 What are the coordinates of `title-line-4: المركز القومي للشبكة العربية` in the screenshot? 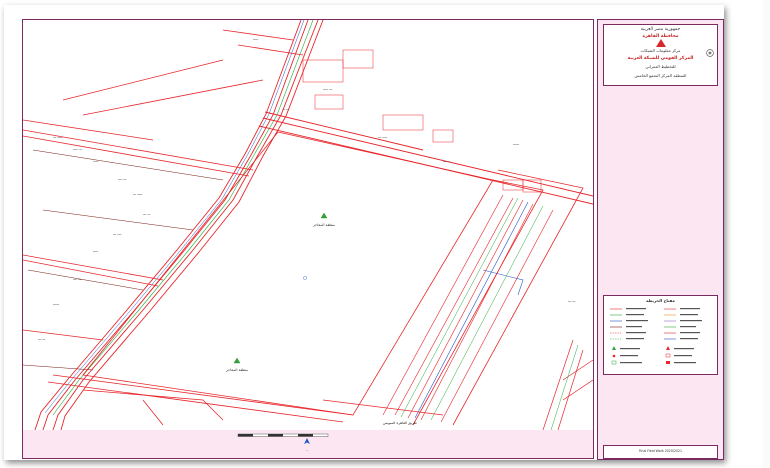 It's located at (660, 58).